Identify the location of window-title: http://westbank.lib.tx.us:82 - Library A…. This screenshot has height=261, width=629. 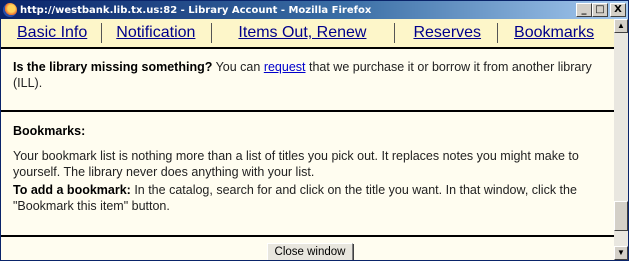
(196, 10).